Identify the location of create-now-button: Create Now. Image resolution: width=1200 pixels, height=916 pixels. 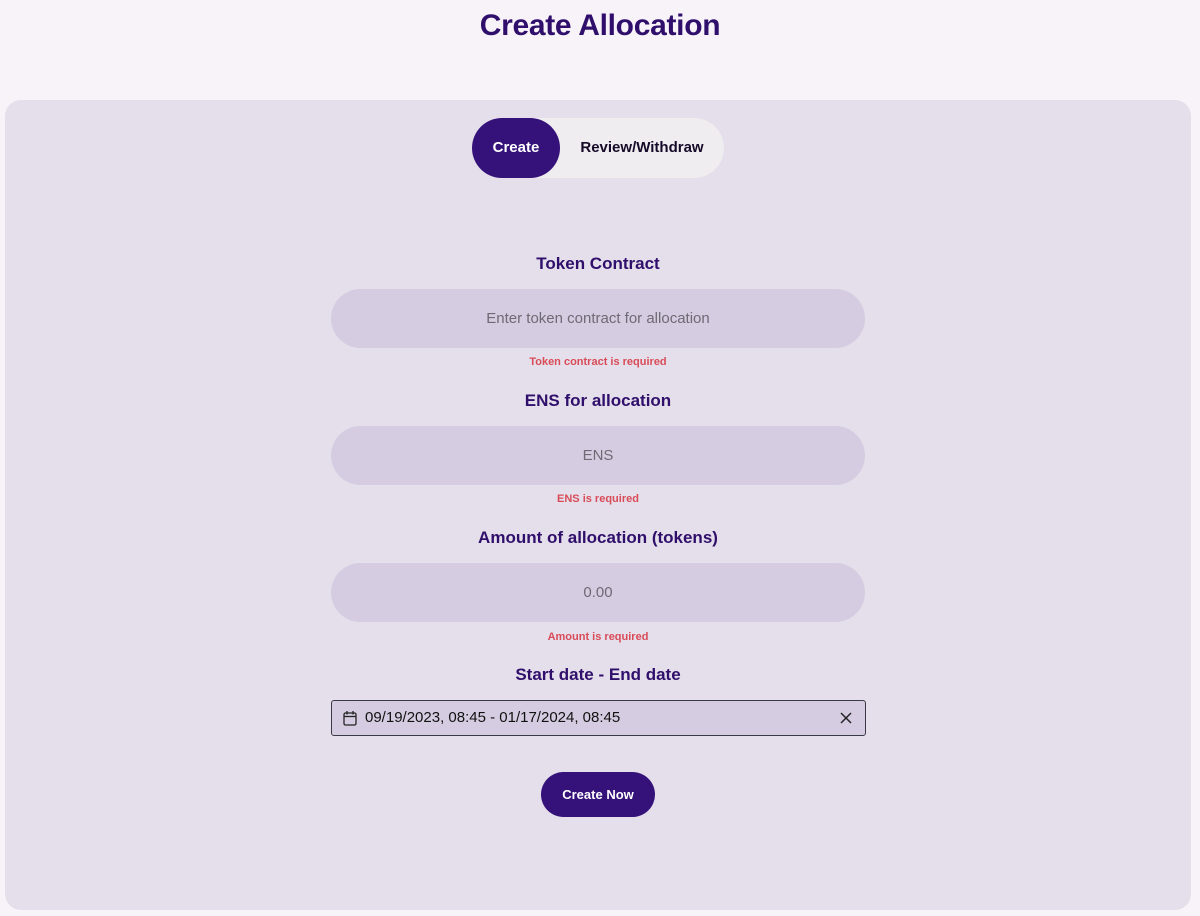
(598, 794).